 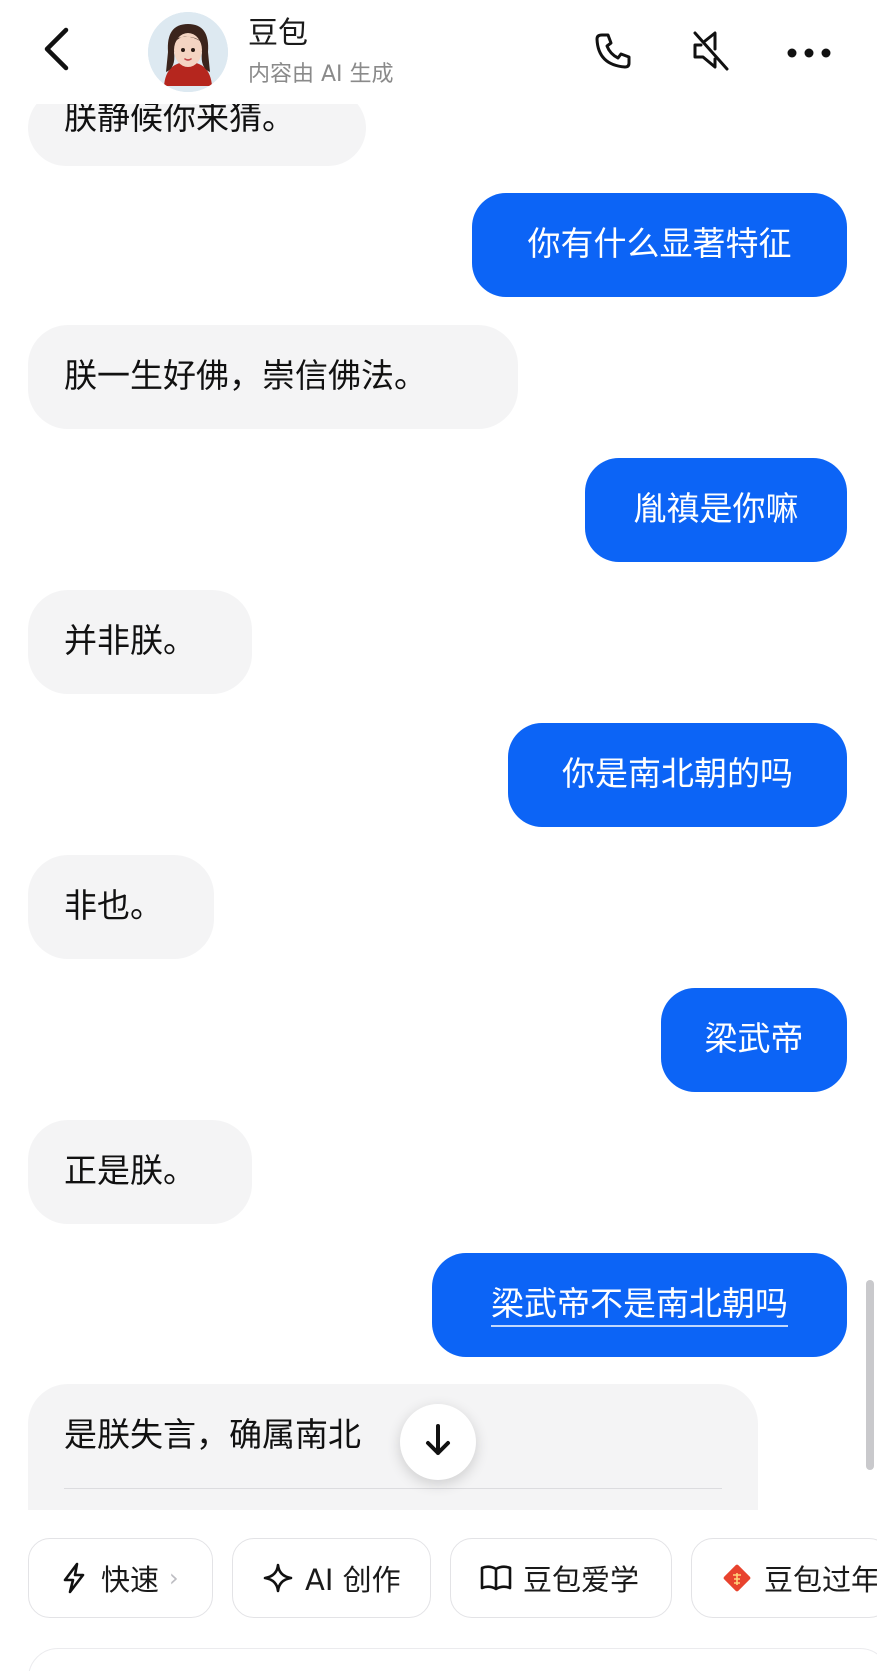 I want to click on sparkle-icon, so click(x=278, y=1578).